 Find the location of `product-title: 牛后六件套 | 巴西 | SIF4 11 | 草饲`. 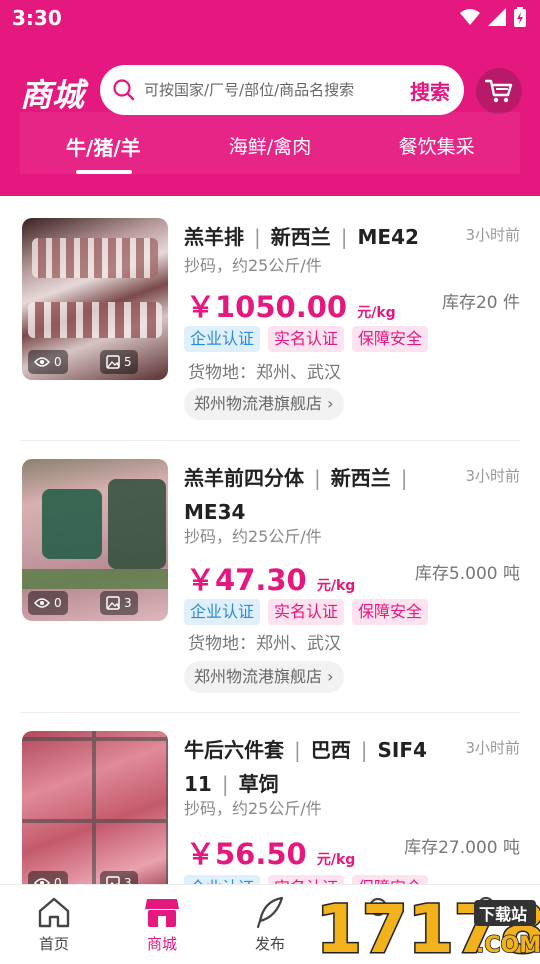

product-title: 牛后六件套 | 巴西 | SIF4 11 | 草饲 is located at coordinates (319, 767).